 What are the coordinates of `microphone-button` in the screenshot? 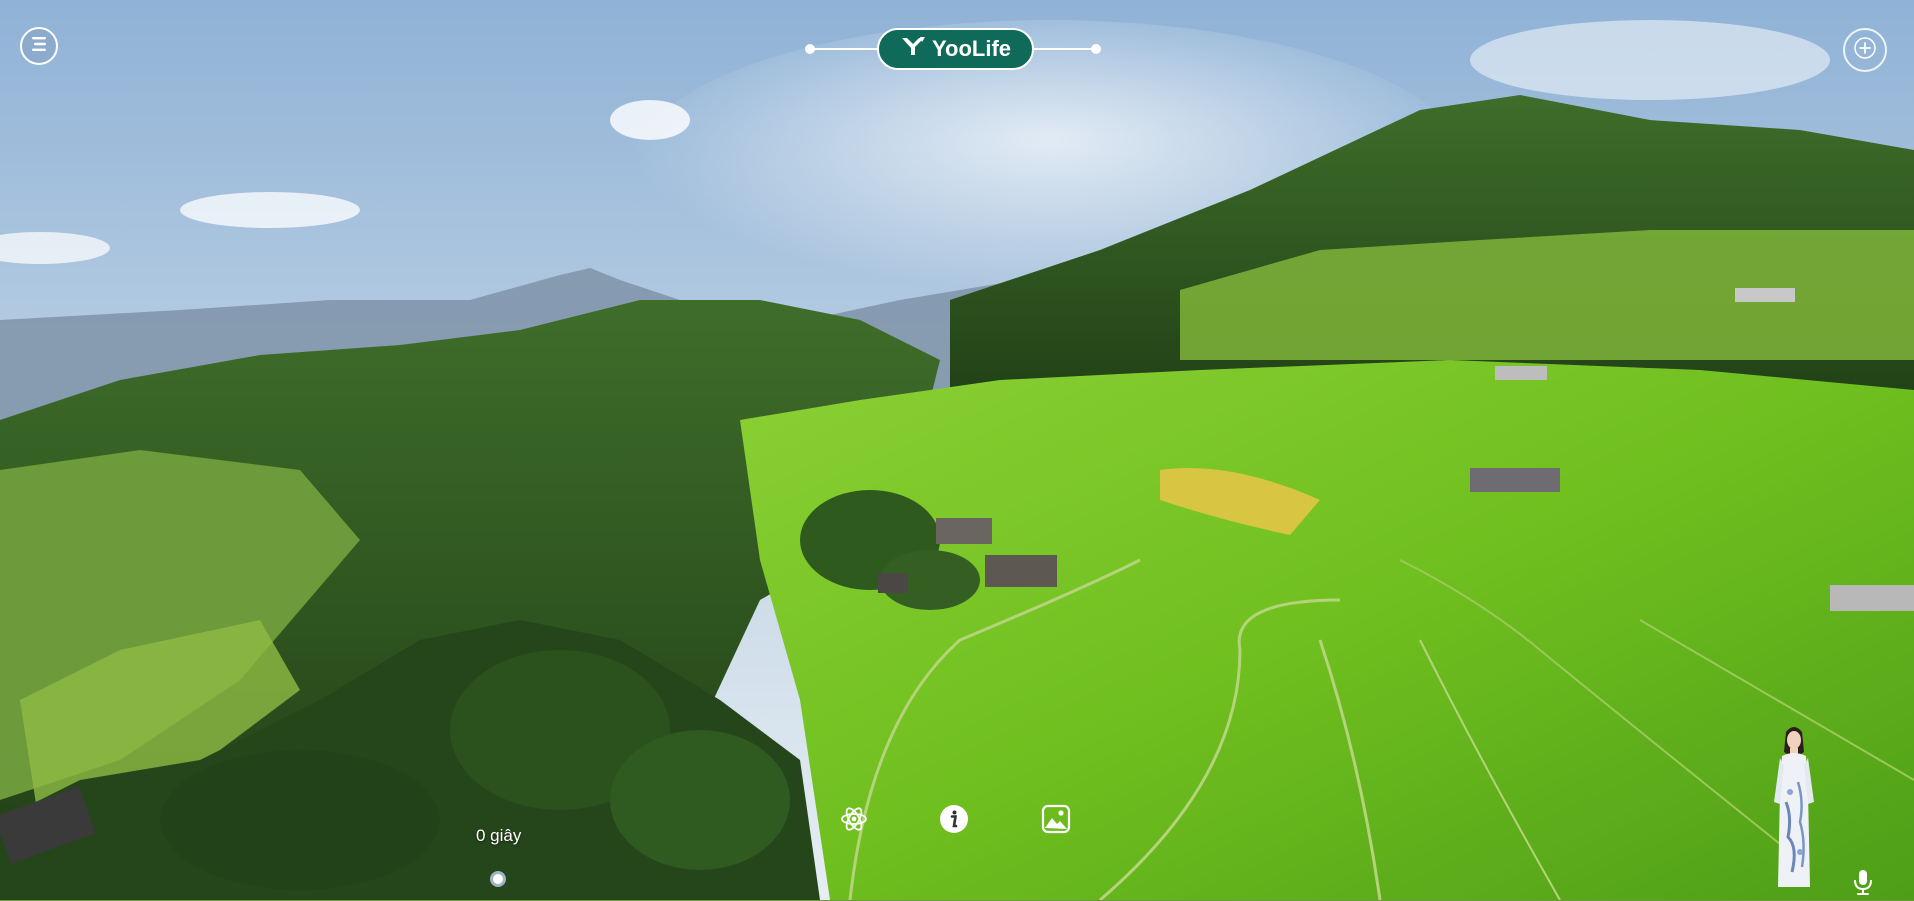 It's located at (1863, 882).